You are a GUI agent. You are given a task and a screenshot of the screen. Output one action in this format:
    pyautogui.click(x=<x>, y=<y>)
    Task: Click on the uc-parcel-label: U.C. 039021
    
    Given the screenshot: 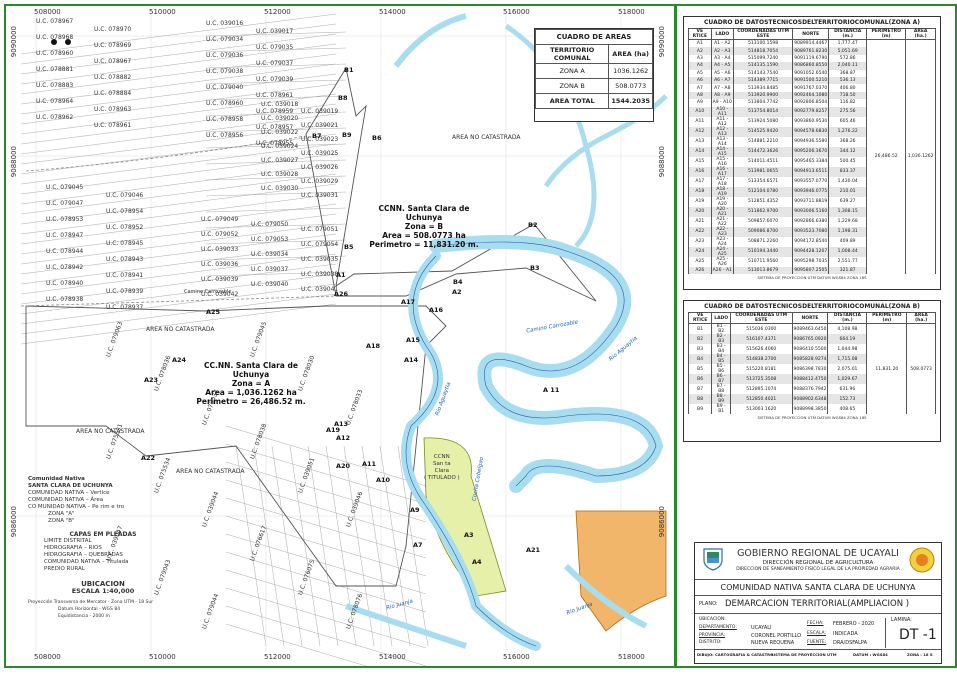 What is the action you would take?
    pyautogui.click(x=320, y=125)
    